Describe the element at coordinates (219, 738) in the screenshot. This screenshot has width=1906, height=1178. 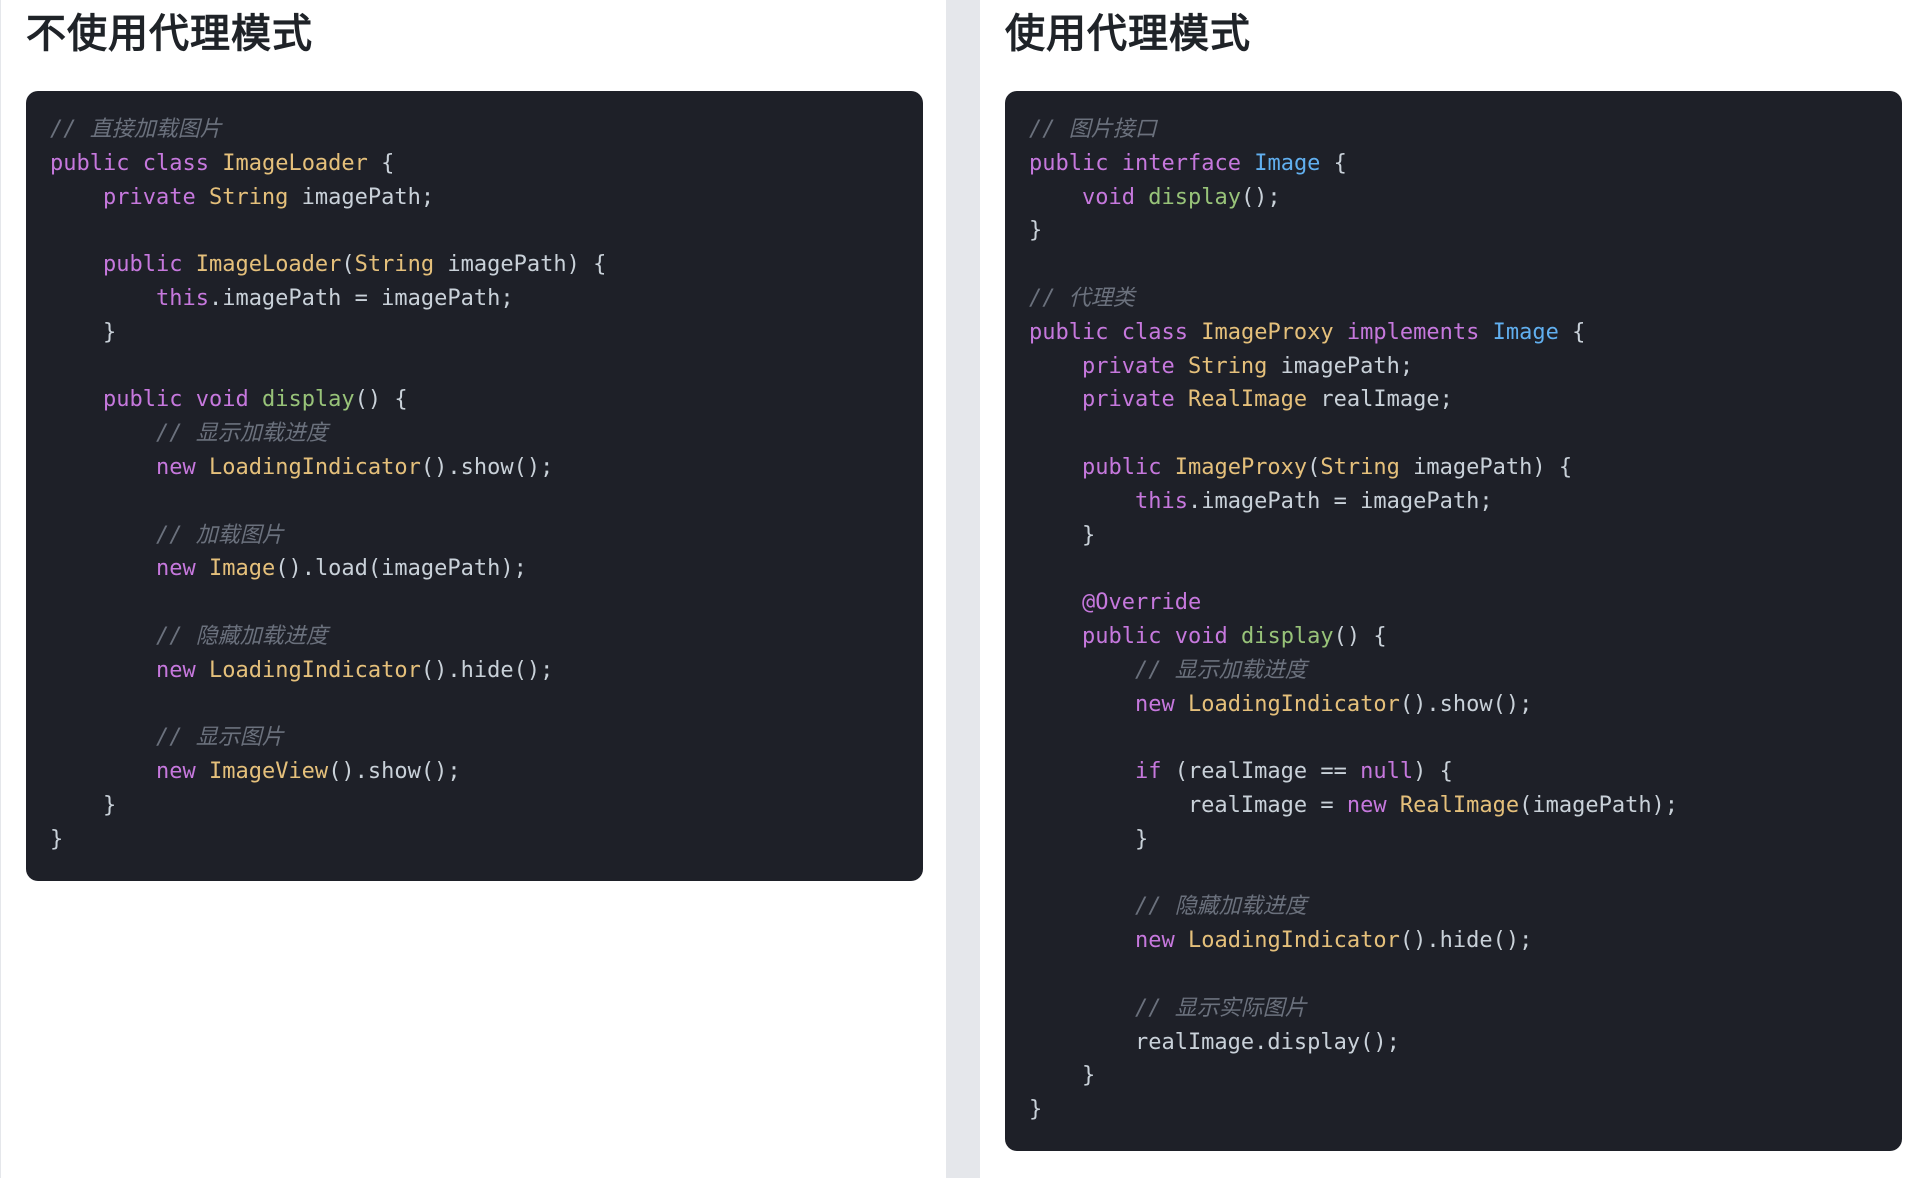
I see `comment: // 显示图片` at that location.